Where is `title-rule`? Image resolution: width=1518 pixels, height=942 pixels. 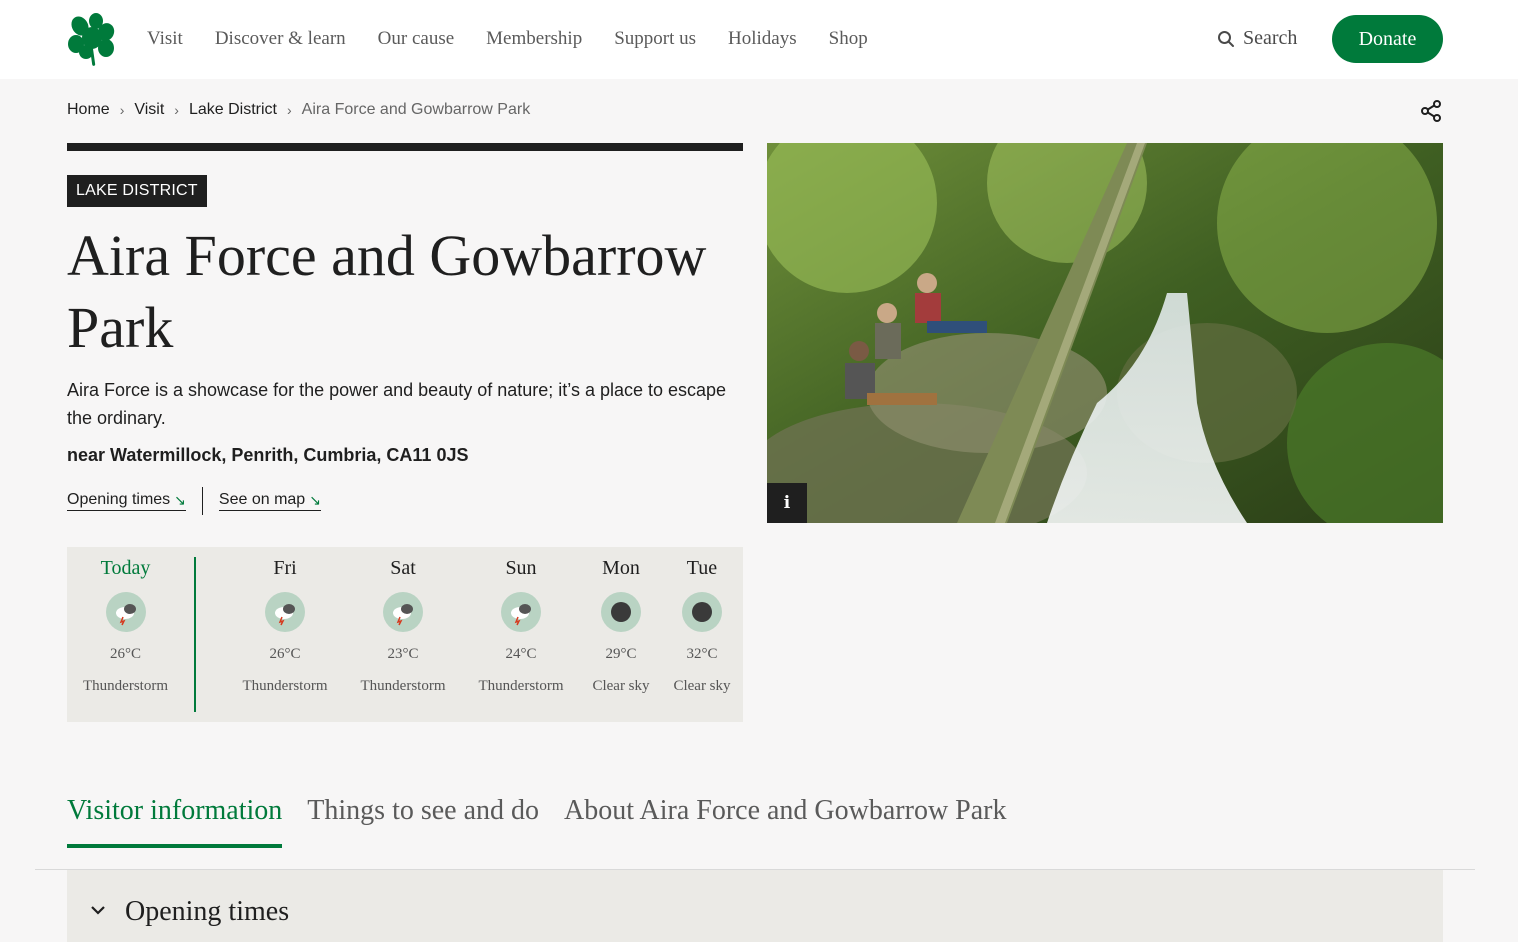 title-rule is located at coordinates (405, 147).